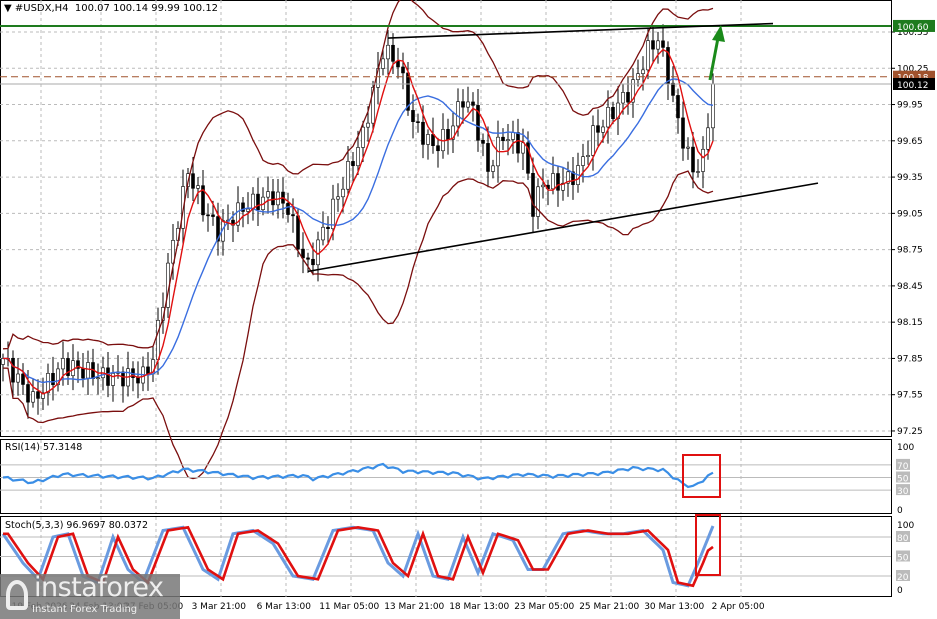 This screenshot has width=937, height=619. I want to click on rsi-tick-label: 0, so click(900, 511).